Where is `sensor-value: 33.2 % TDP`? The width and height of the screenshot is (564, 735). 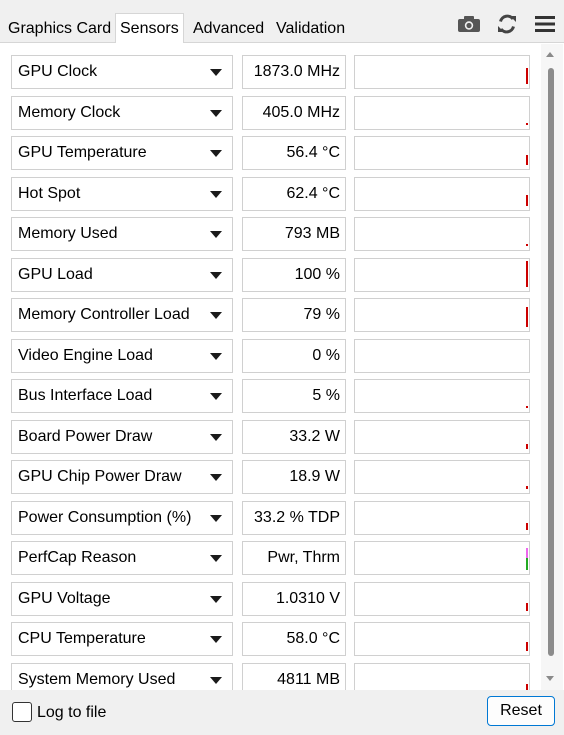
sensor-value: 33.2 % TDP is located at coordinates (297, 517).